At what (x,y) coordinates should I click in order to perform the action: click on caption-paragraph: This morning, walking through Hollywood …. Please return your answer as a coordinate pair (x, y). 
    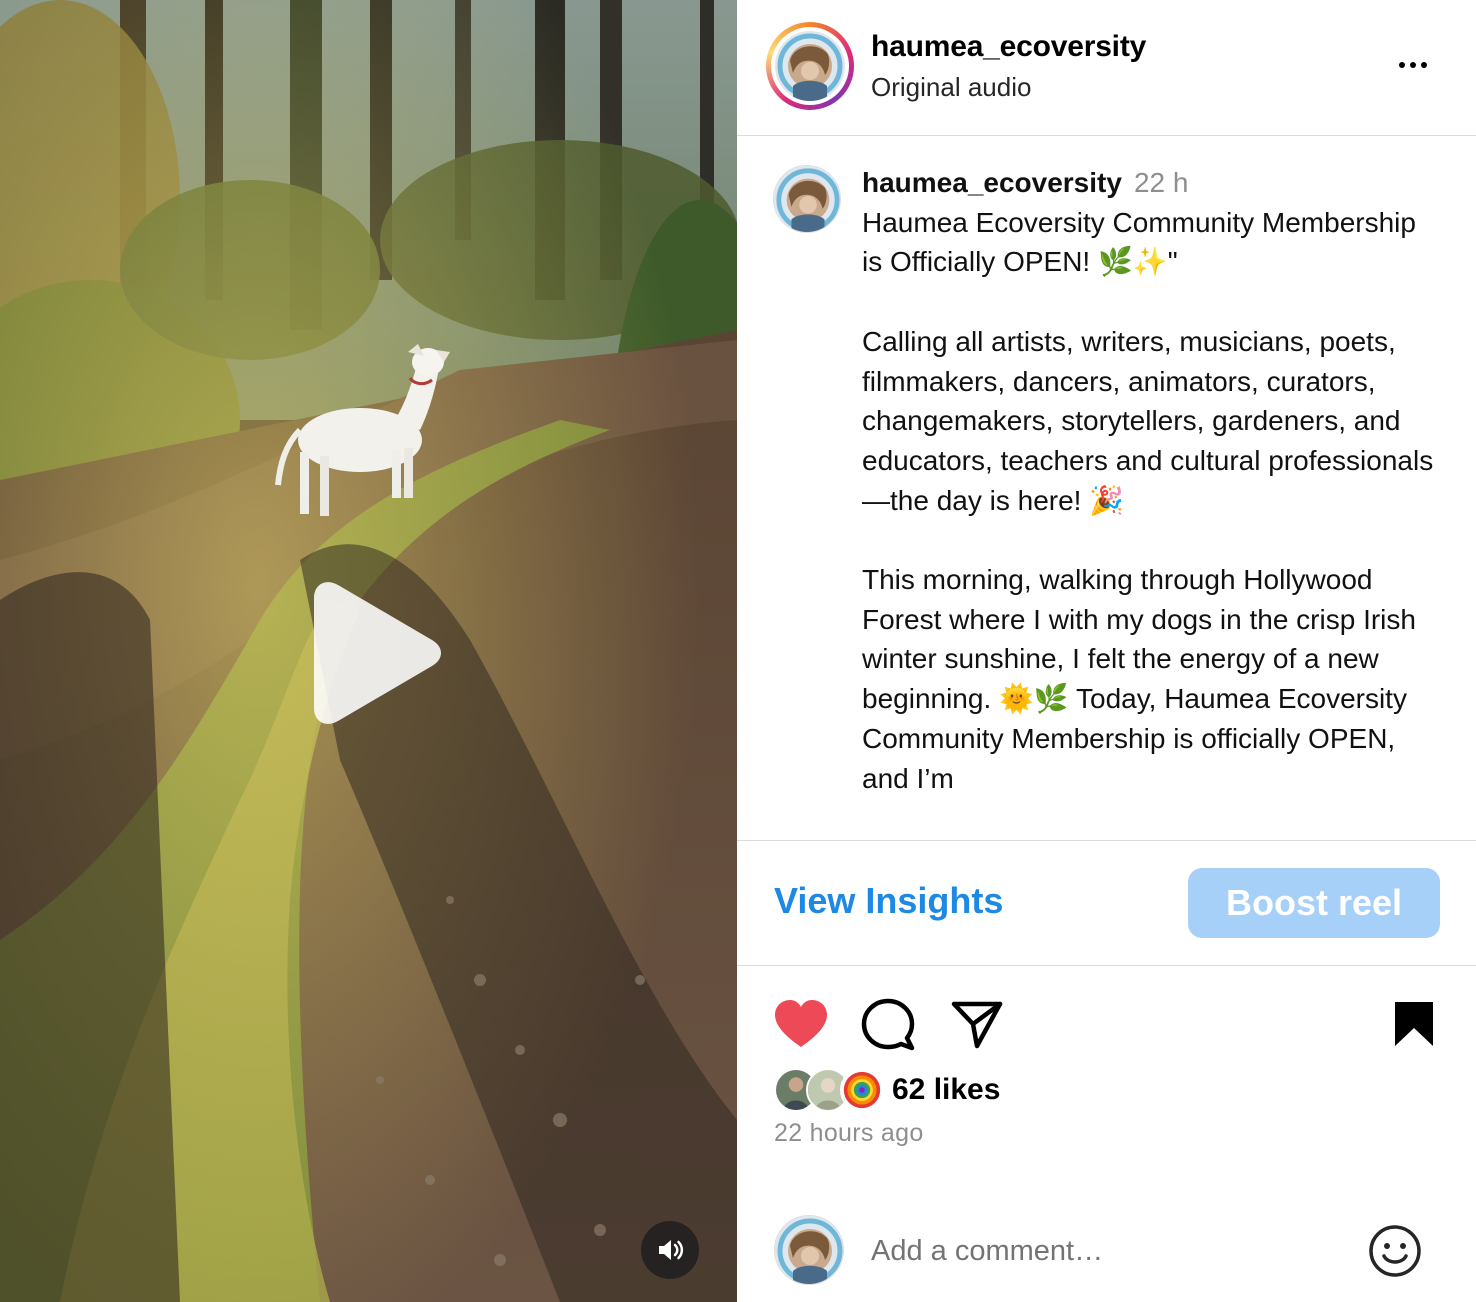
    Looking at the image, I should click on (1143, 679).